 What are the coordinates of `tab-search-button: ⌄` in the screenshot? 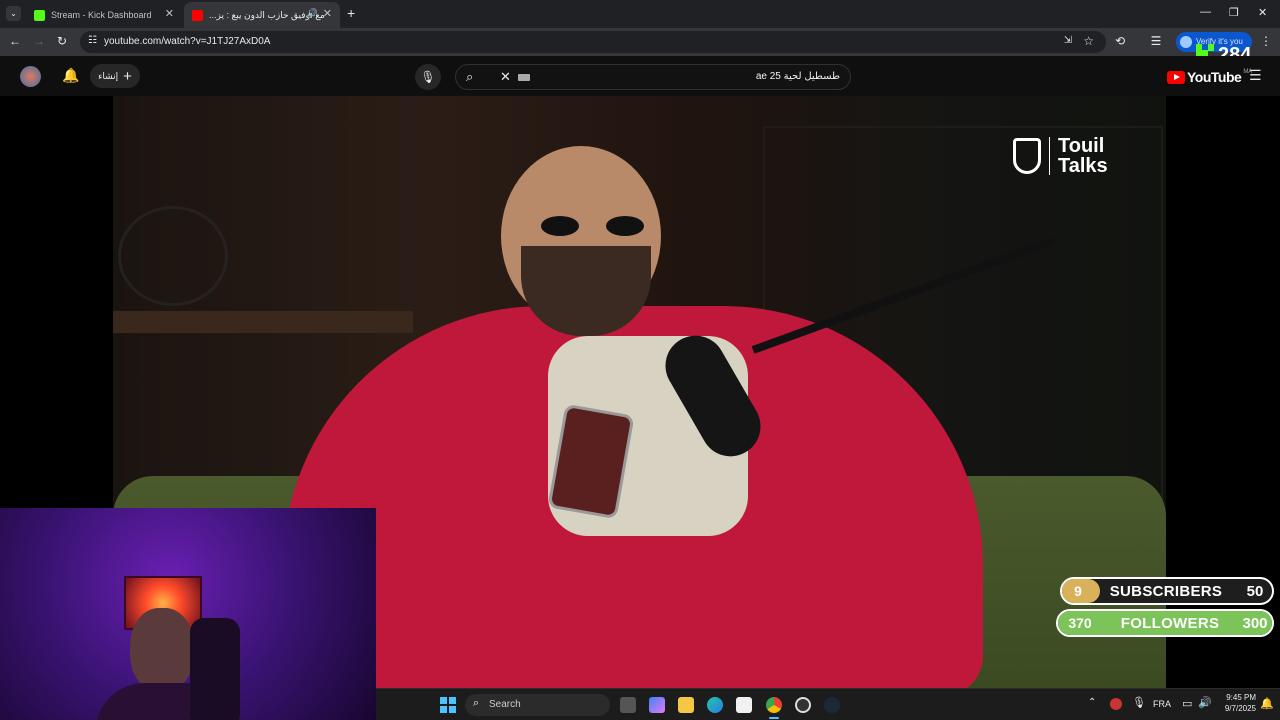 It's located at (13, 13).